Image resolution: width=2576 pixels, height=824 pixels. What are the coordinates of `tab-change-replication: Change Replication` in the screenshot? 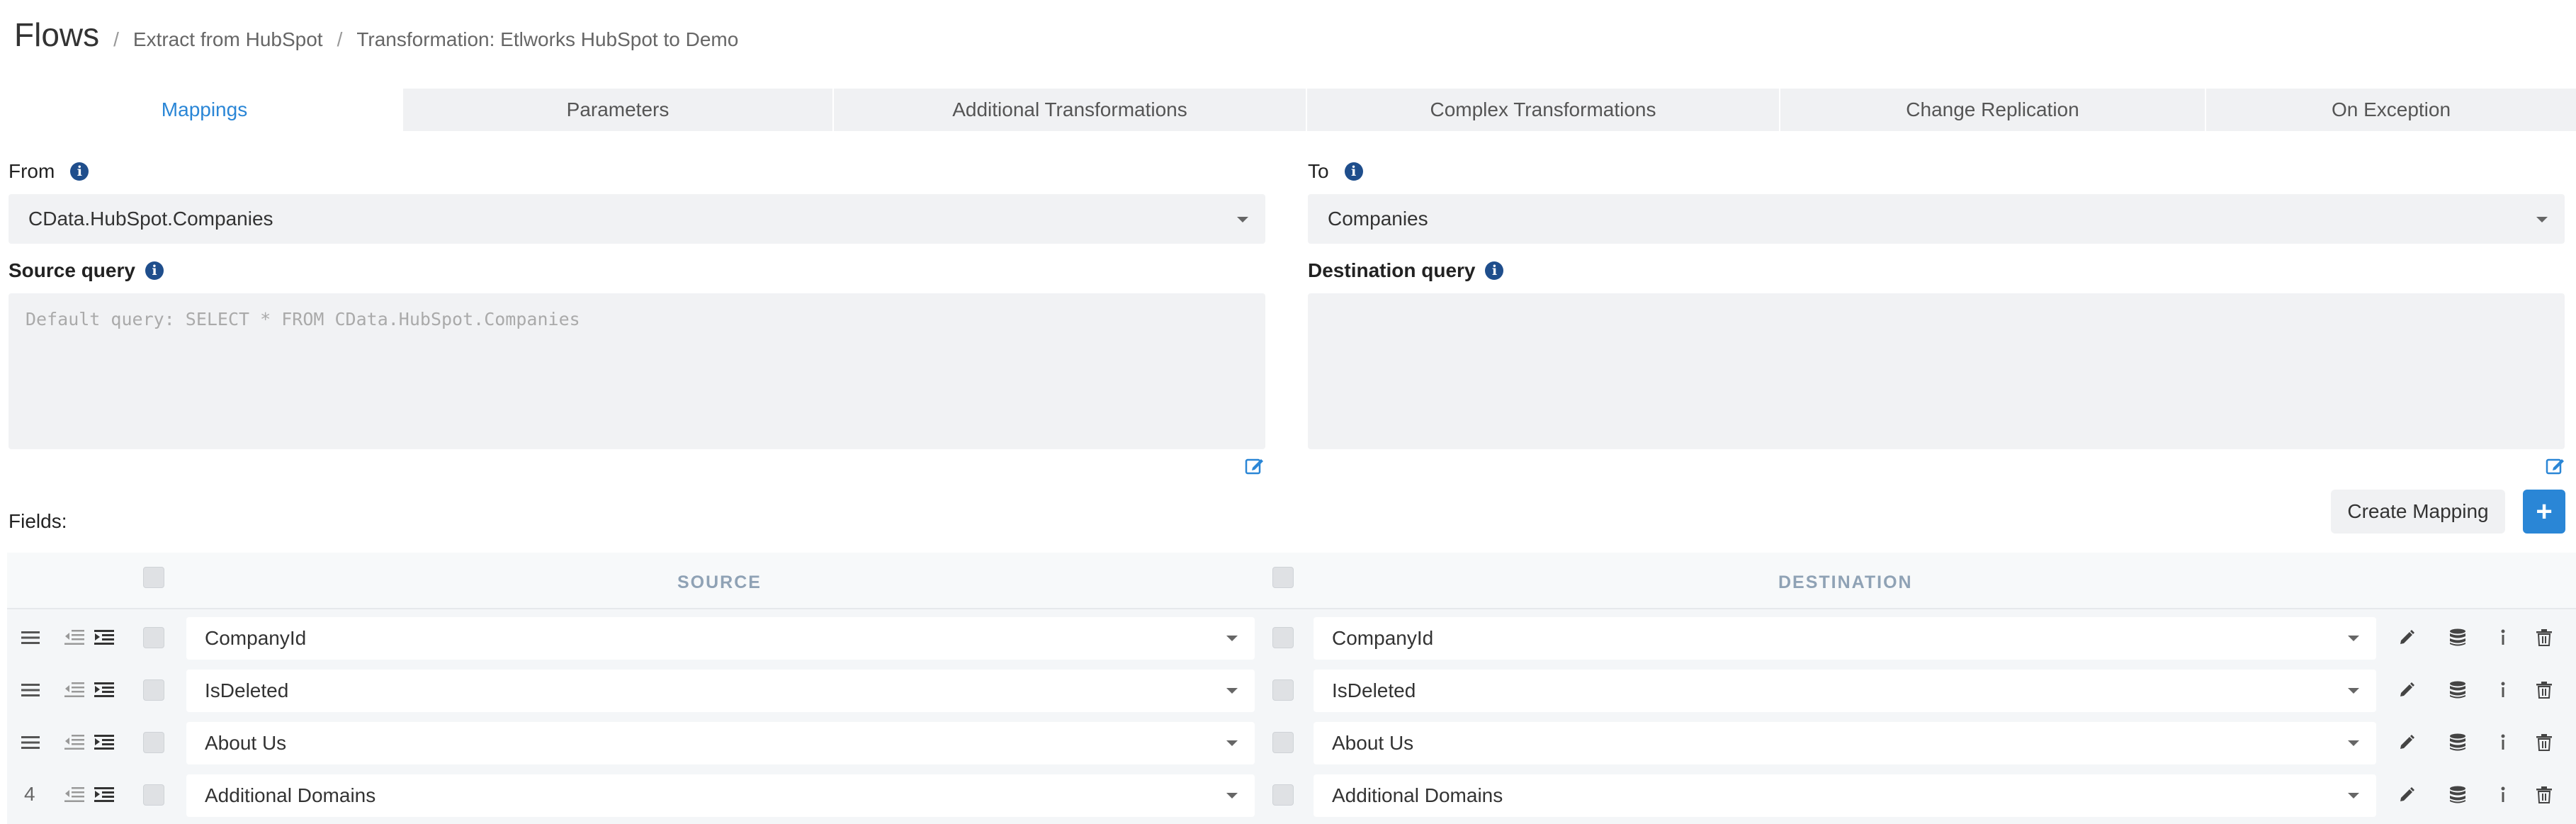 It's located at (1992, 110).